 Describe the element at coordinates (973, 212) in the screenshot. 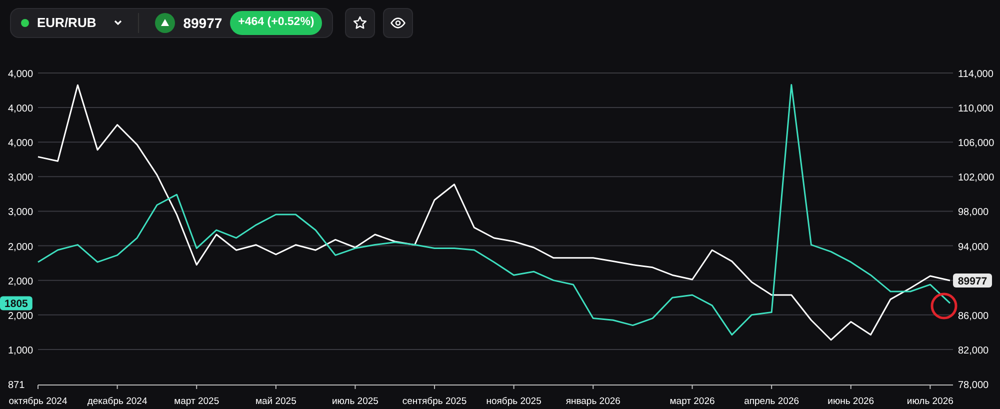

I see `axis-label: 98,000` at that location.